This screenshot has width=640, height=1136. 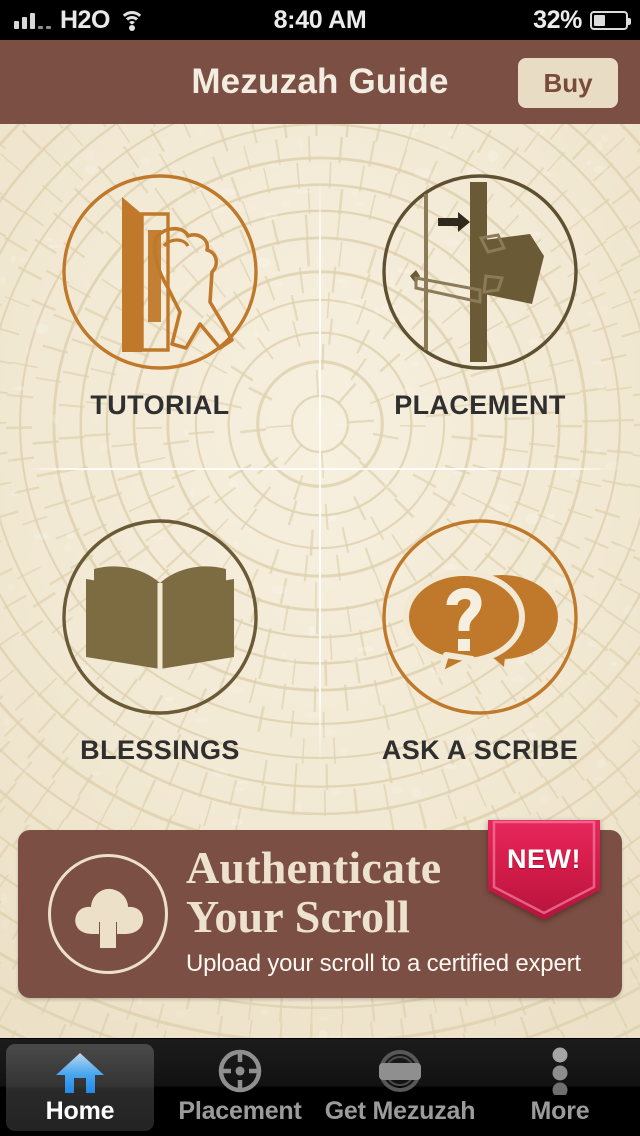 What do you see at coordinates (240, 1111) in the screenshot?
I see `tab-label: Placement` at bounding box center [240, 1111].